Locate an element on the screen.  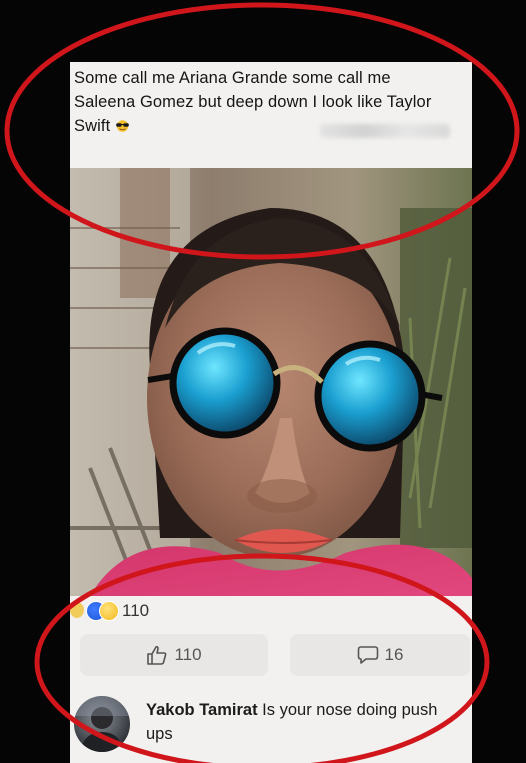
reactions-summary: 110 is located at coordinates (271, 611).